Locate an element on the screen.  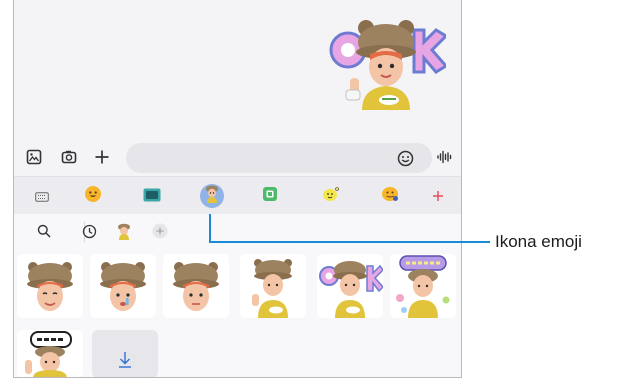
search-icon is located at coordinates (44, 231).